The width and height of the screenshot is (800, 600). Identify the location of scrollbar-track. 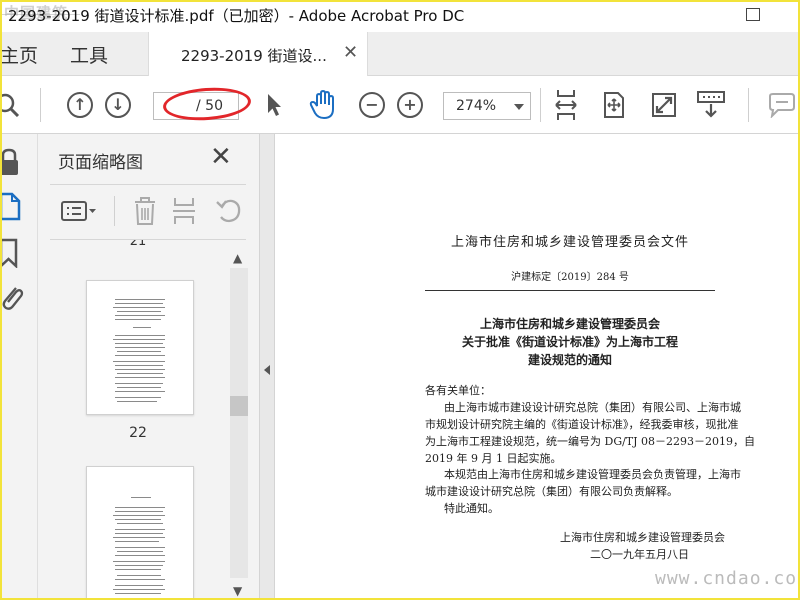
(239, 423).